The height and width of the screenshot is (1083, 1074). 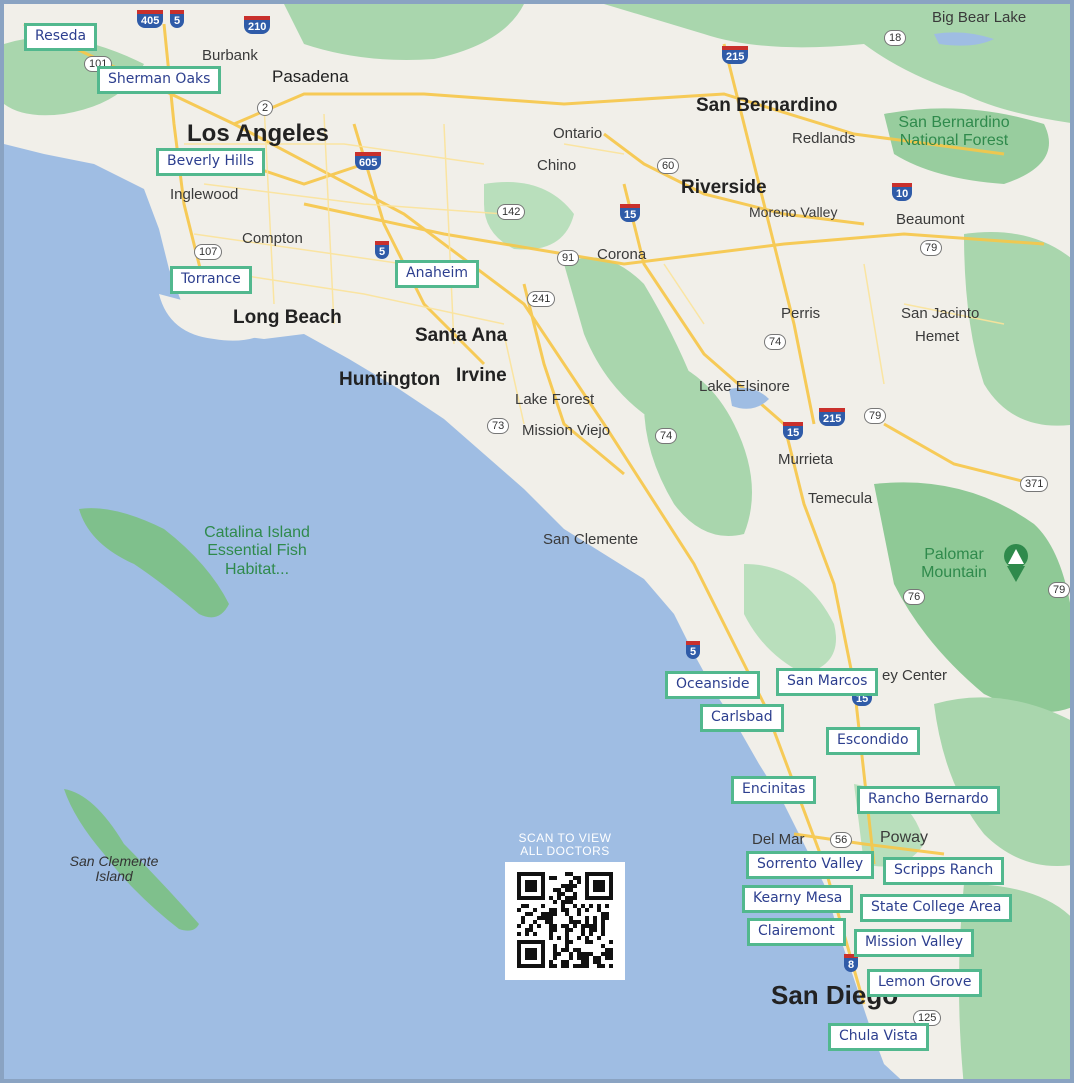 What do you see at coordinates (979, 17) in the screenshot?
I see `city-label-big-bear-lake: Big Bear Lake` at bounding box center [979, 17].